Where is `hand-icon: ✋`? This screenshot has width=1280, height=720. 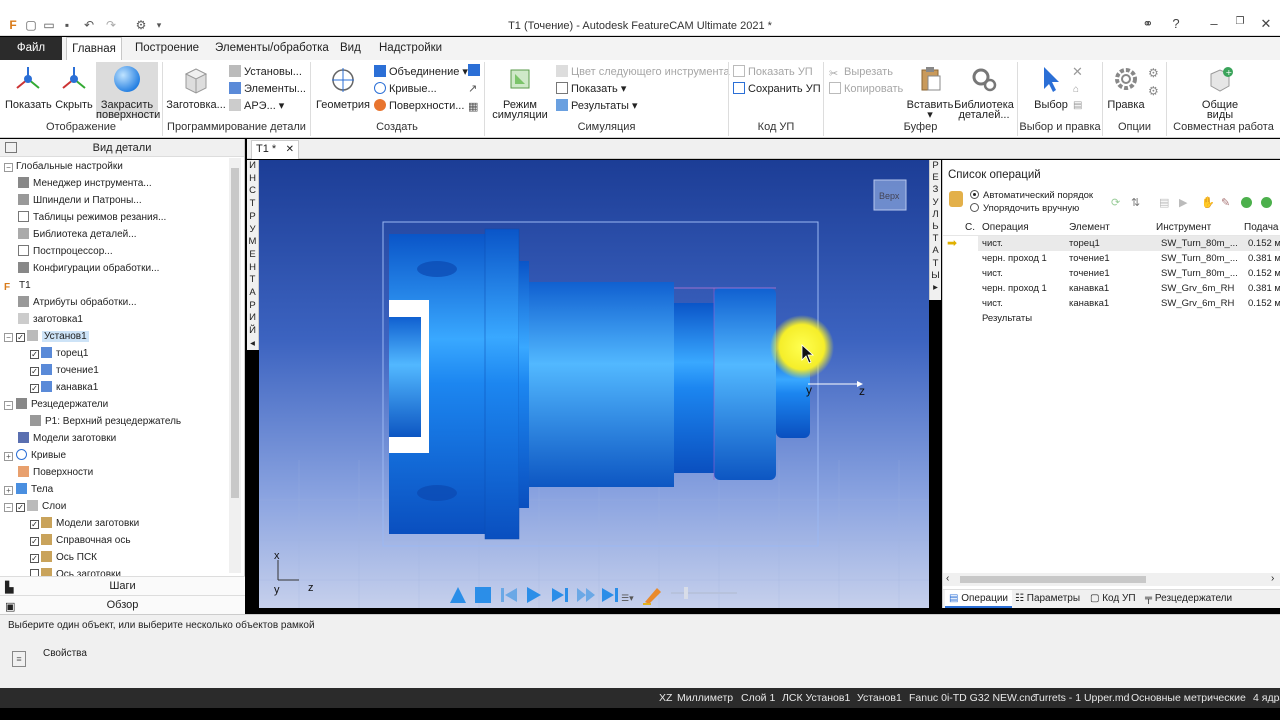 hand-icon: ✋ is located at coordinates (1208, 202).